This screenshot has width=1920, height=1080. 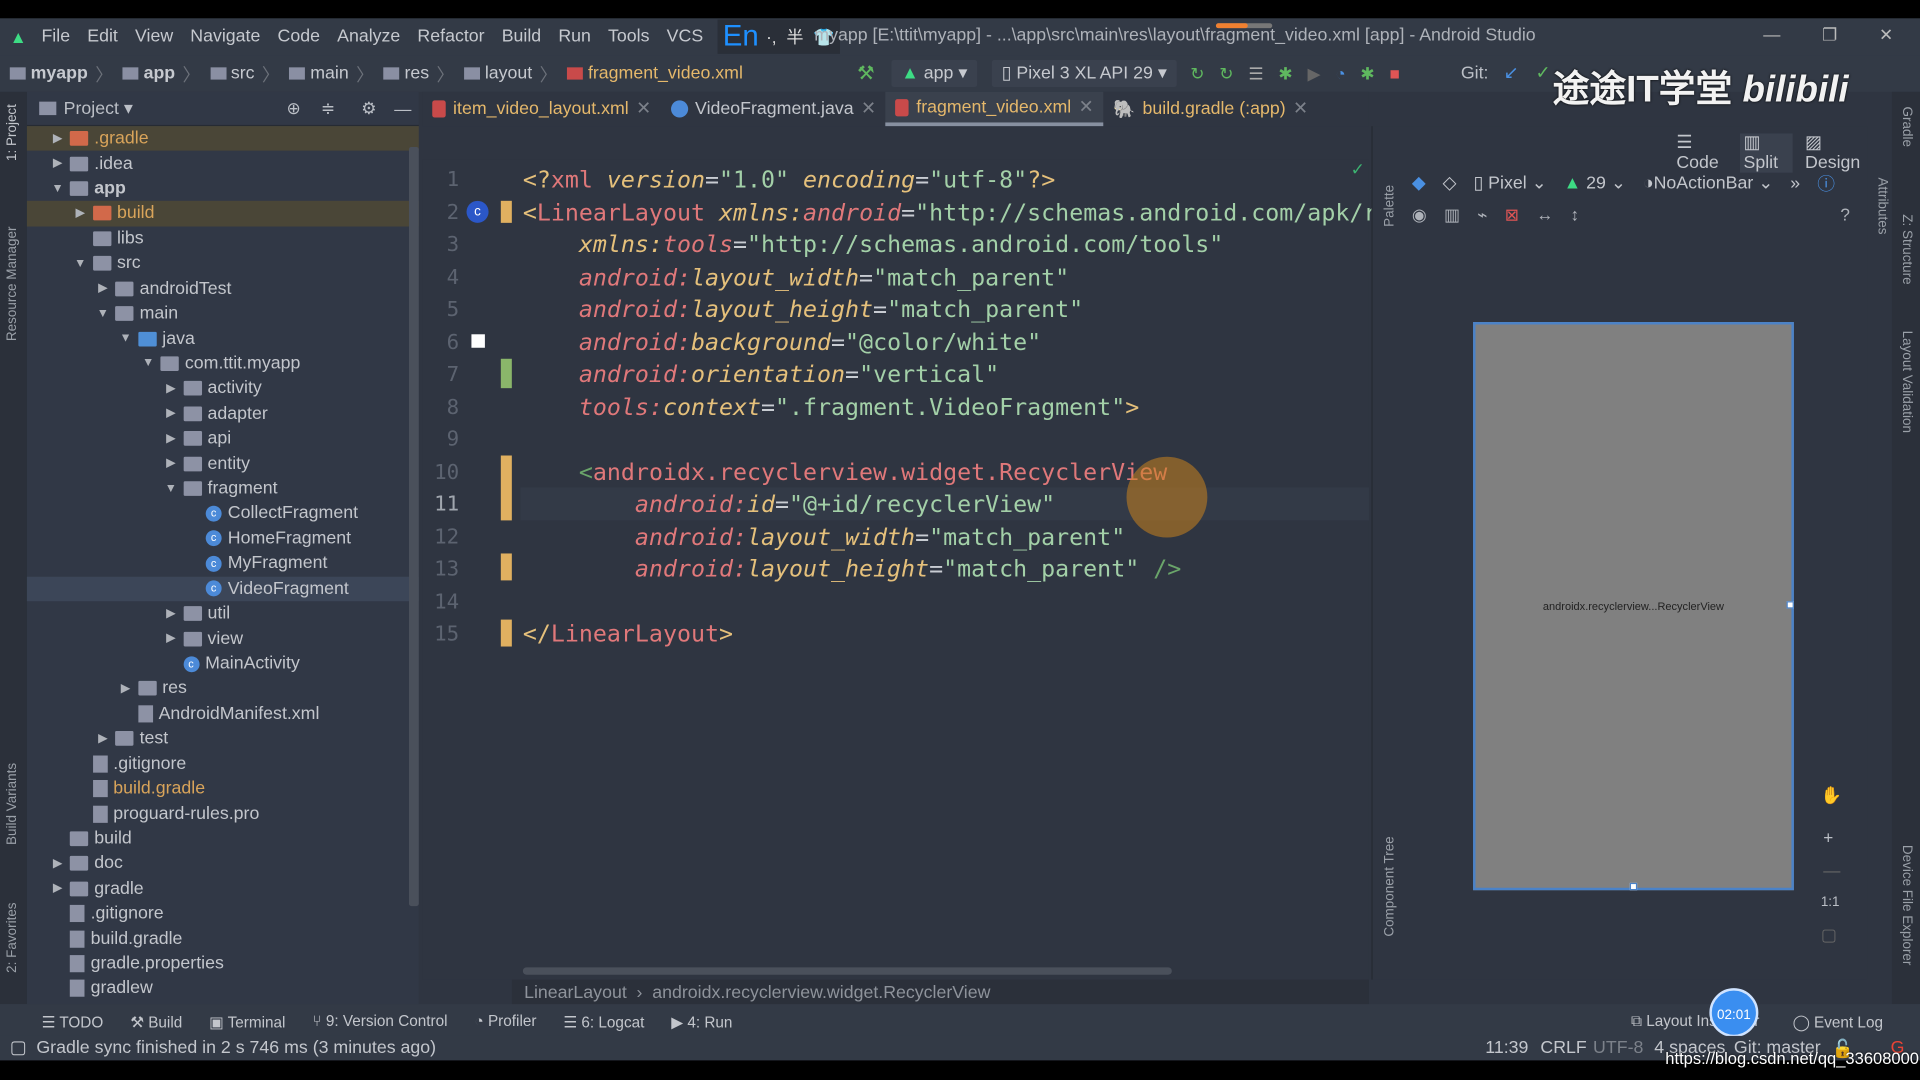 I want to click on tree-item: libs, so click(x=223, y=238).